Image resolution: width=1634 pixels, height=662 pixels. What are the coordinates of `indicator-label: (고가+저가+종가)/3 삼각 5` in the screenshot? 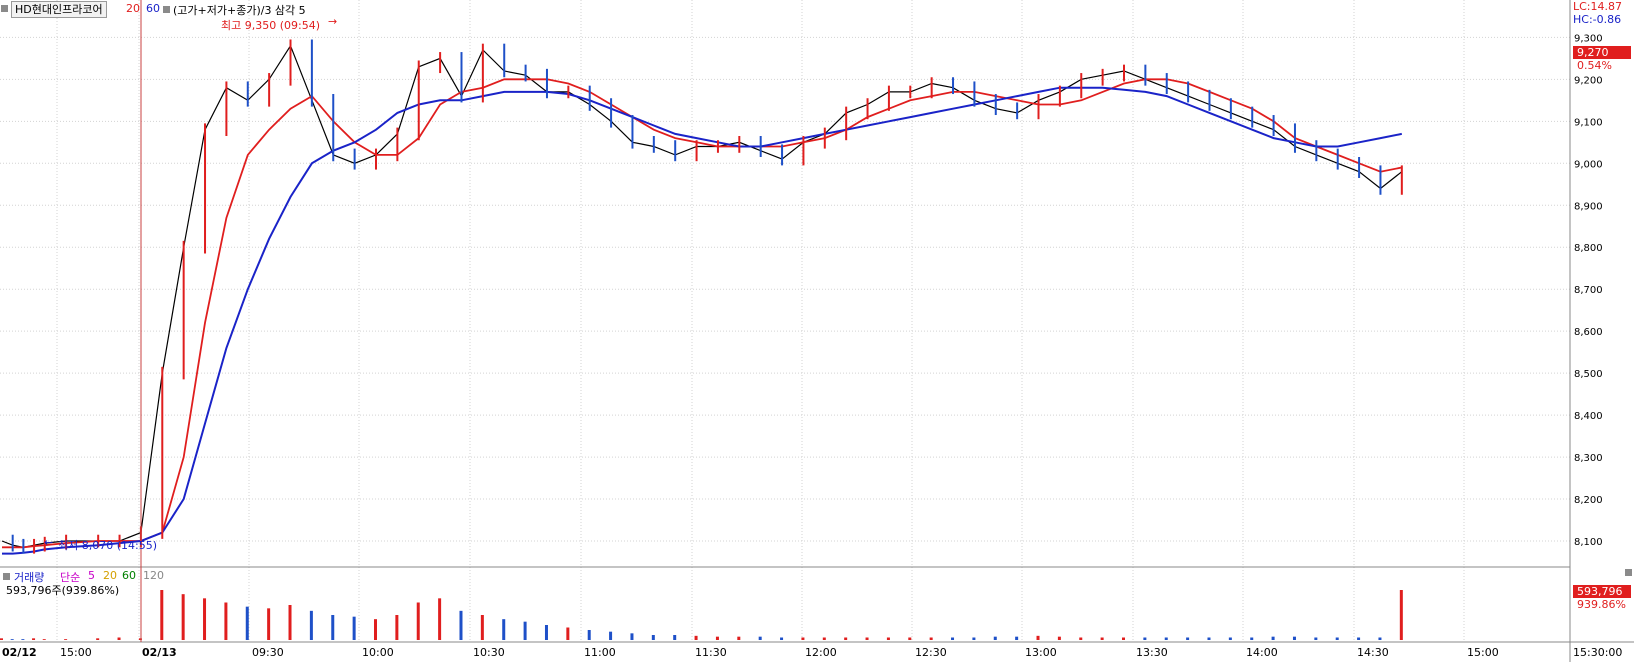 It's located at (239, 10).